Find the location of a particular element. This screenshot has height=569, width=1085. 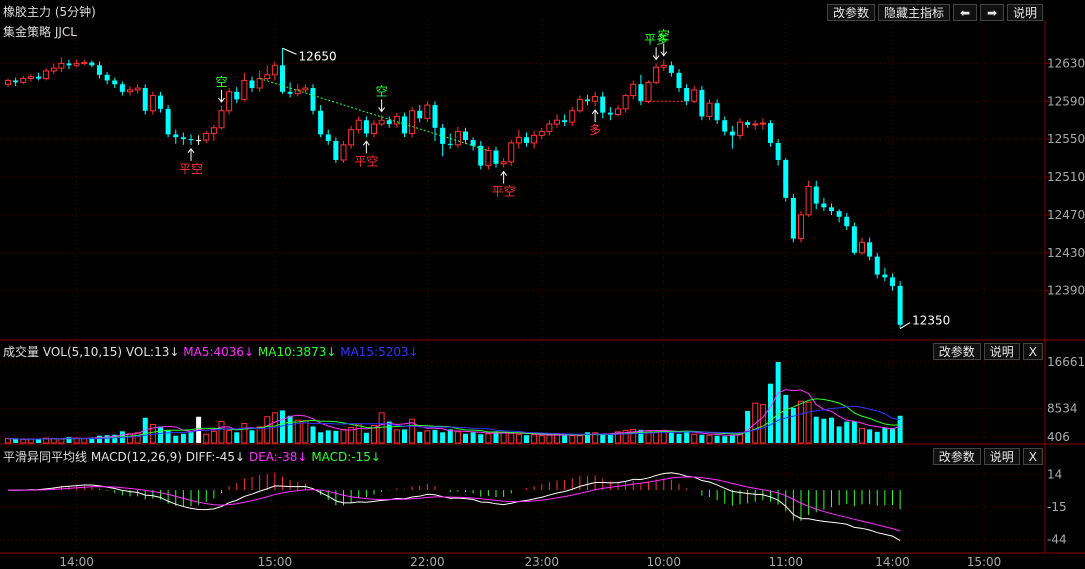

vol-ma5-label: MA5:4036↓ is located at coordinates (219, 352).